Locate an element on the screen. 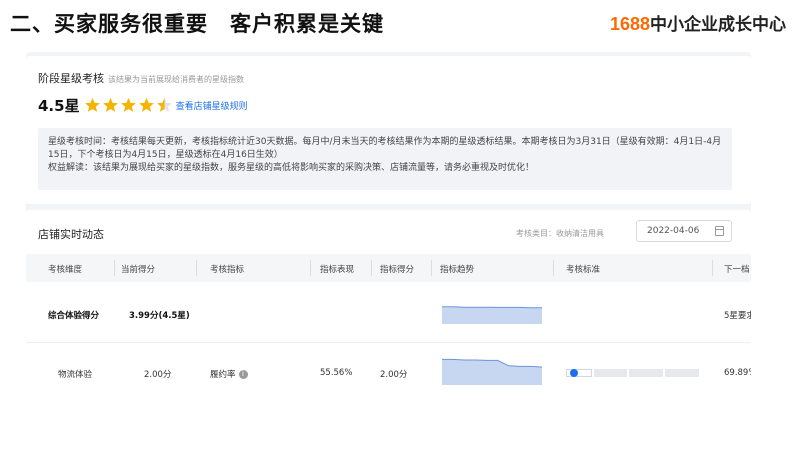  stage-title: 阶段星级考核 该结果为当前展现给消费者的星级指数 is located at coordinates (141, 78).